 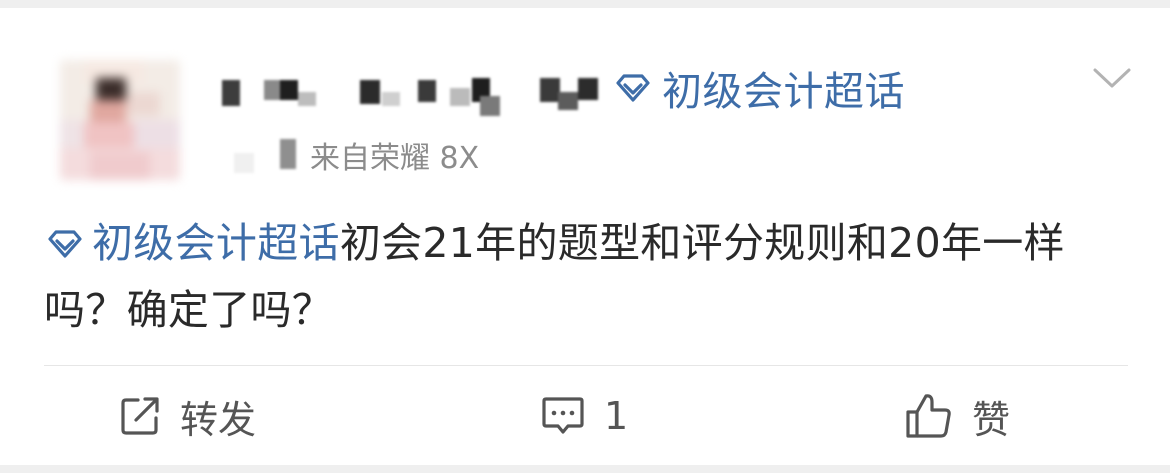 I want to click on comment-count: 1, so click(x=616, y=416).